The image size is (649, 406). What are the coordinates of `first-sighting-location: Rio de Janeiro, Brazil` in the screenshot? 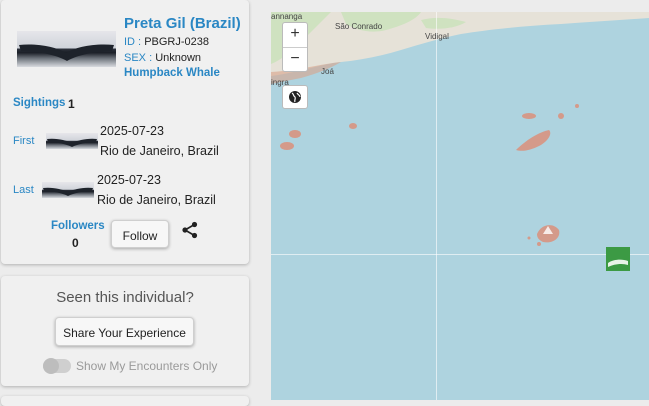 It's located at (159, 151).